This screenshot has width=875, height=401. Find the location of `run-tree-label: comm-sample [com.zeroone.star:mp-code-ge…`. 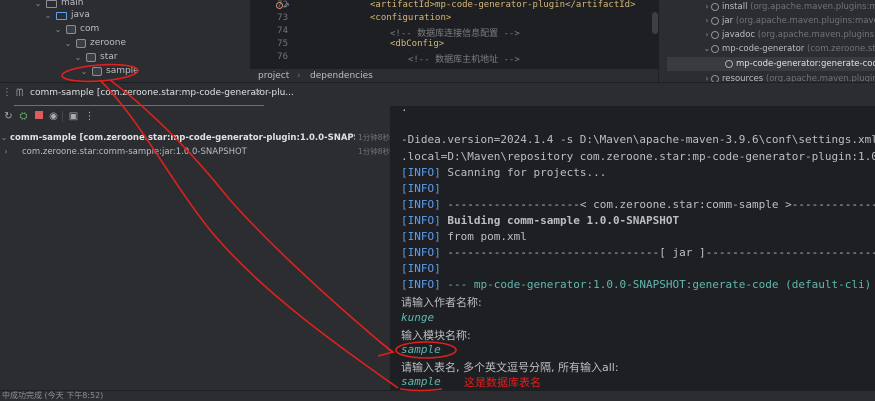

run-tree-label: comm-sample [com.zeroone.star:mp-code-ge… is located at coordinates (182, 138).